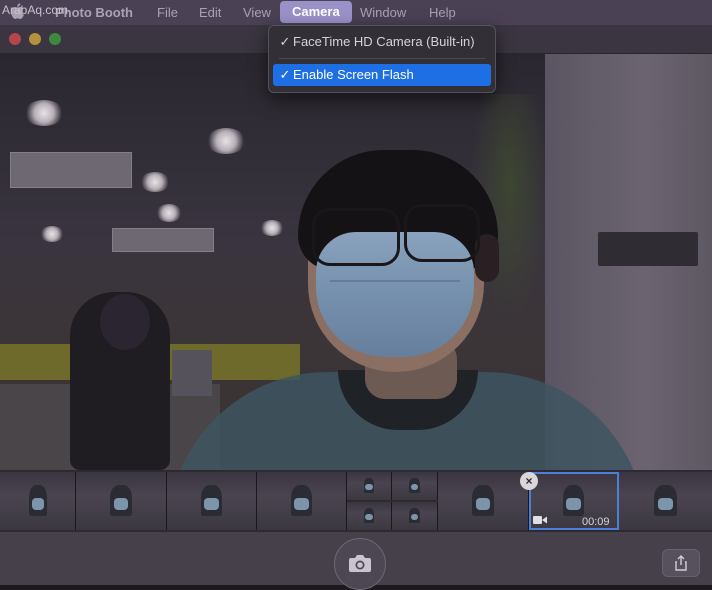 The width and height of the screenshot is (712, 590). I want to click on menu-file: File, so click(167, 12).